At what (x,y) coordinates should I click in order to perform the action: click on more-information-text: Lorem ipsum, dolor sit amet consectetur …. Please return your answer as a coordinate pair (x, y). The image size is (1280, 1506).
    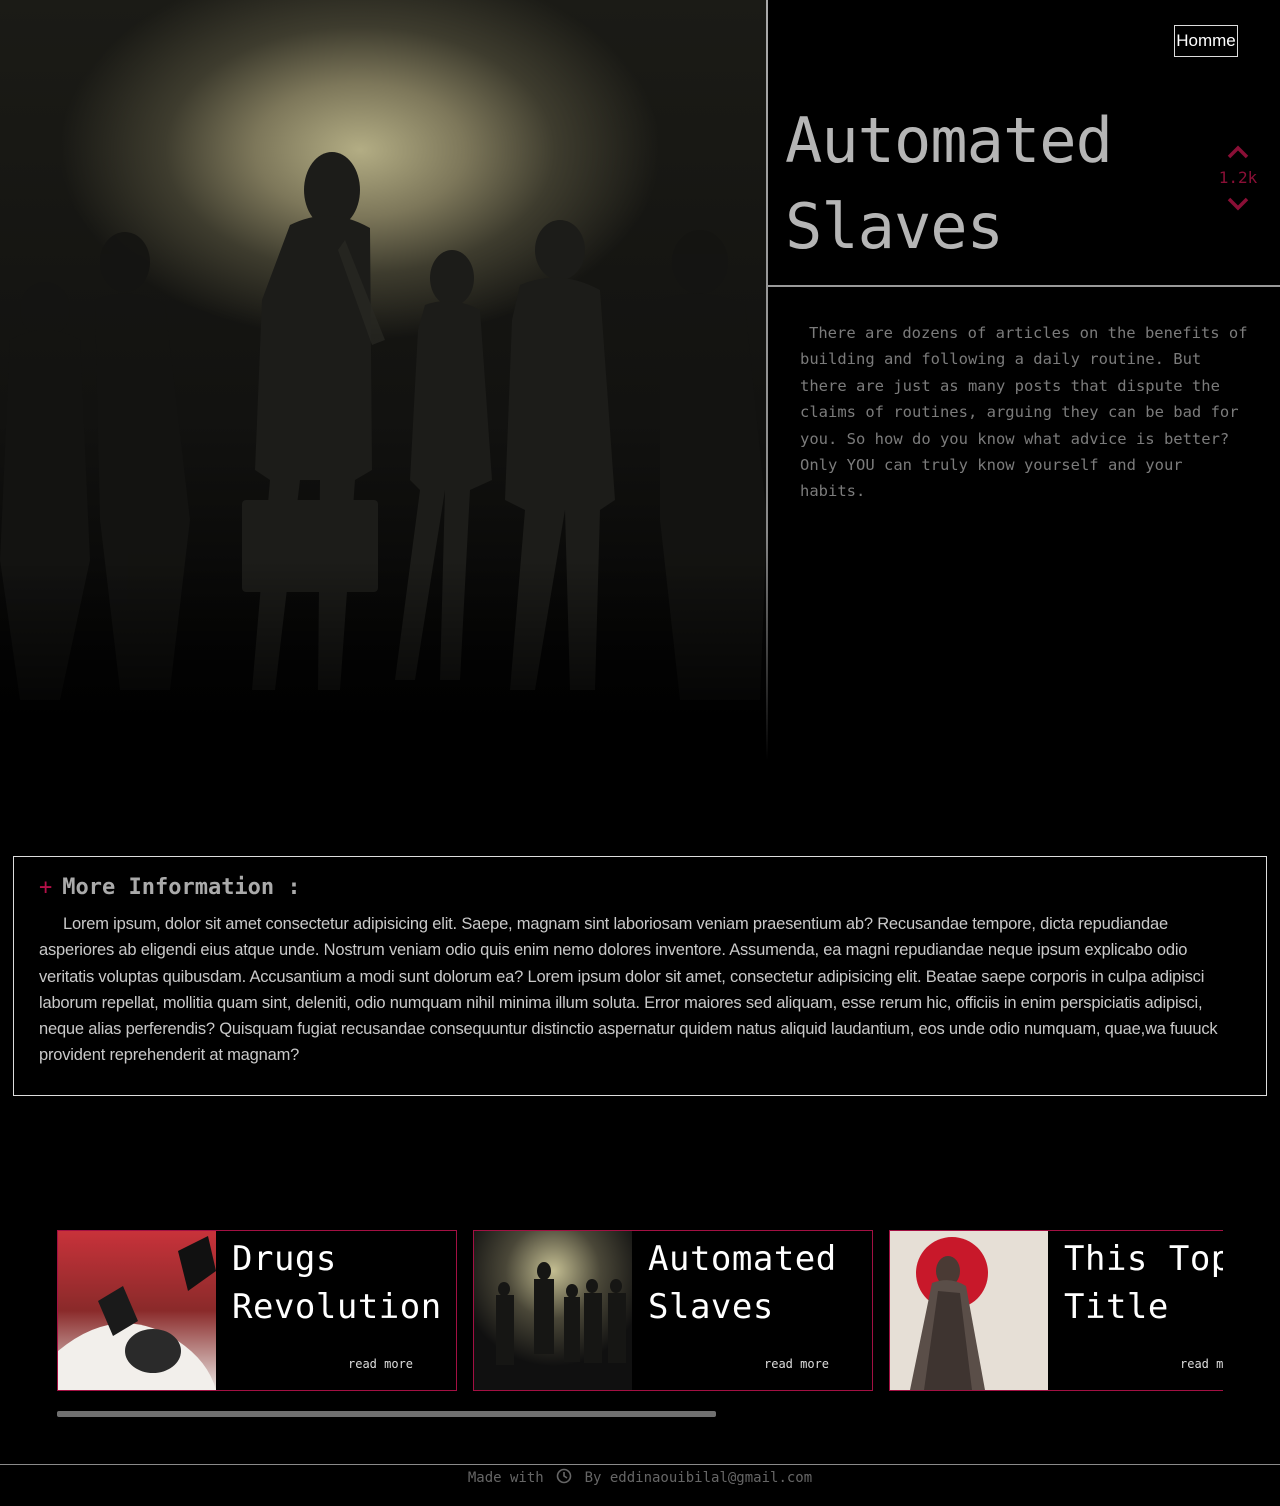
    Looking at the image, I should click on (628, 990).